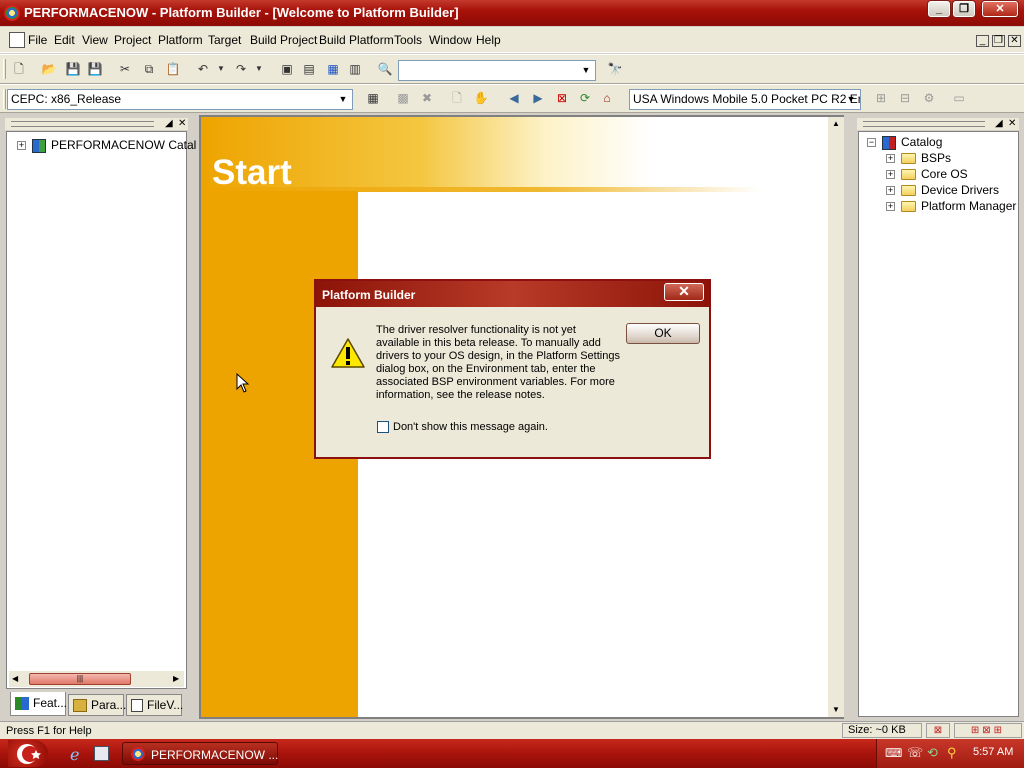 The width and height of the screenshot is (1024, 768). Describe the element at coordinates (684, 292) in the screenshot. I see `dialog-close-button: ✕` at that location.